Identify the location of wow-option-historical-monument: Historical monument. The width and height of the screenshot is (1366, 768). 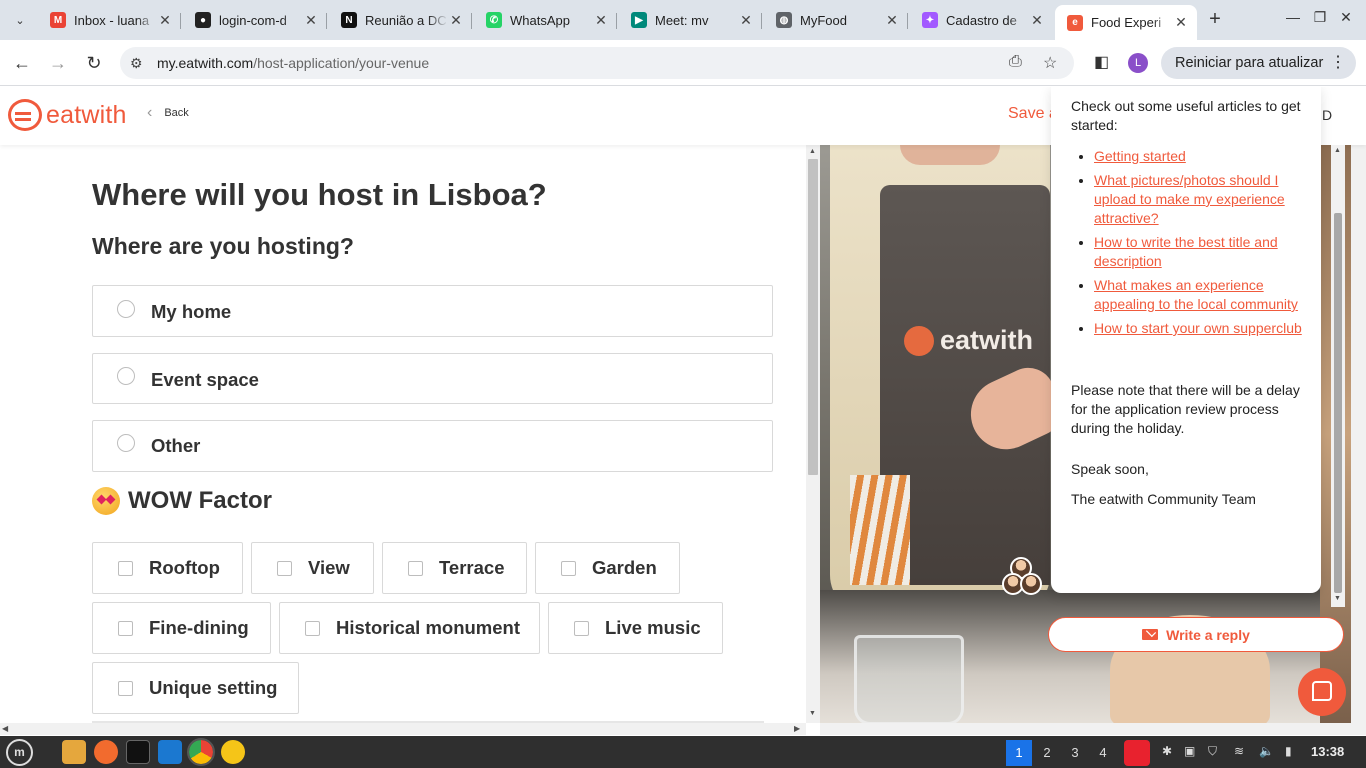
(409, 628).